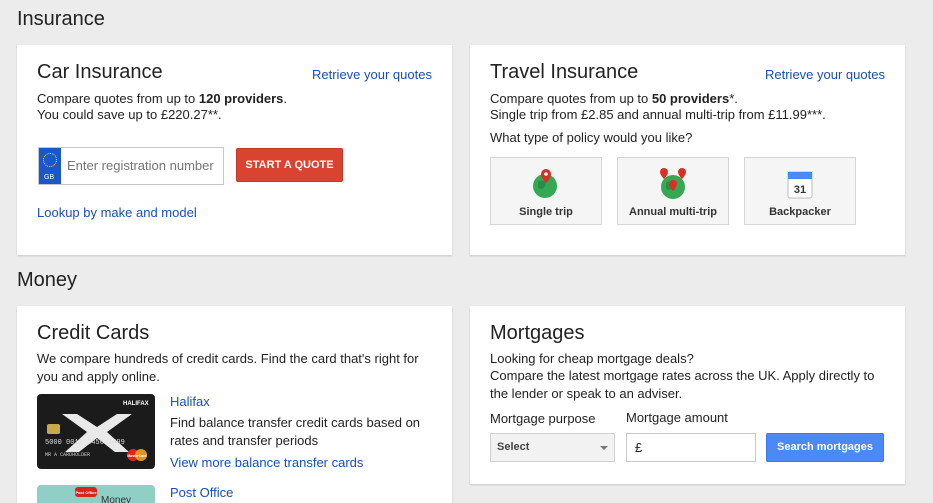 This screenshot has width=933, height=503. What do you see at coordinates (546, 212) in the screenshot?
I see `policy-label-single-trip: Single trip` at bounding box center [546, 212].